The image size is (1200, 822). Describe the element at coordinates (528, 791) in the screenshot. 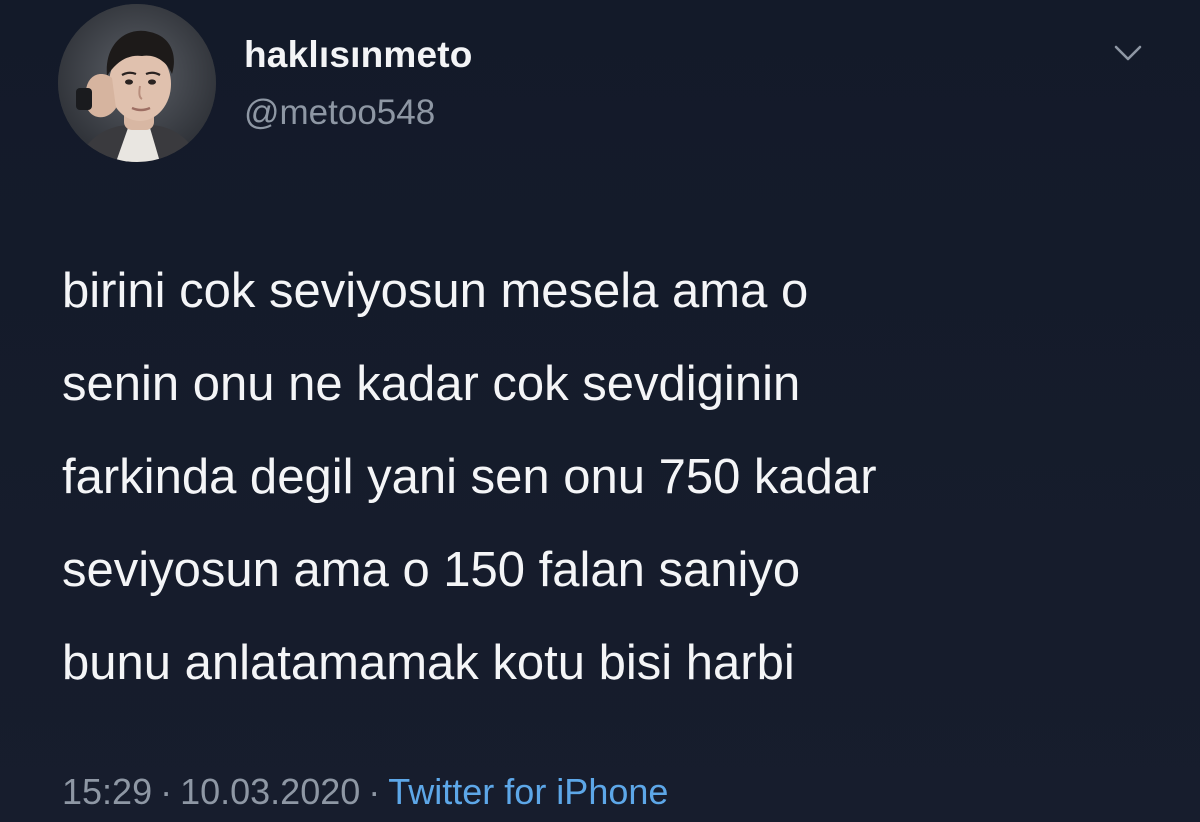

I see `tweet-source-link: Twitter for iPhone` at that location.